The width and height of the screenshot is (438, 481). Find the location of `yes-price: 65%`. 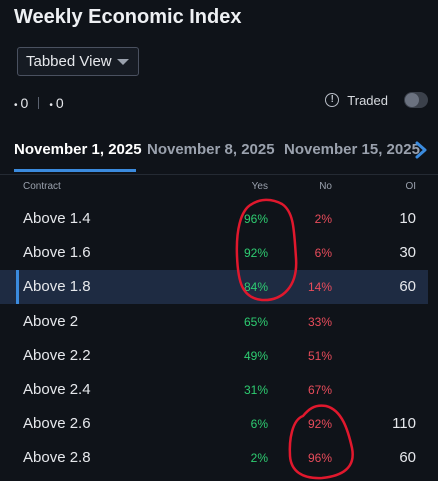

yes-price: 65% is located at coordinates (256, 322).